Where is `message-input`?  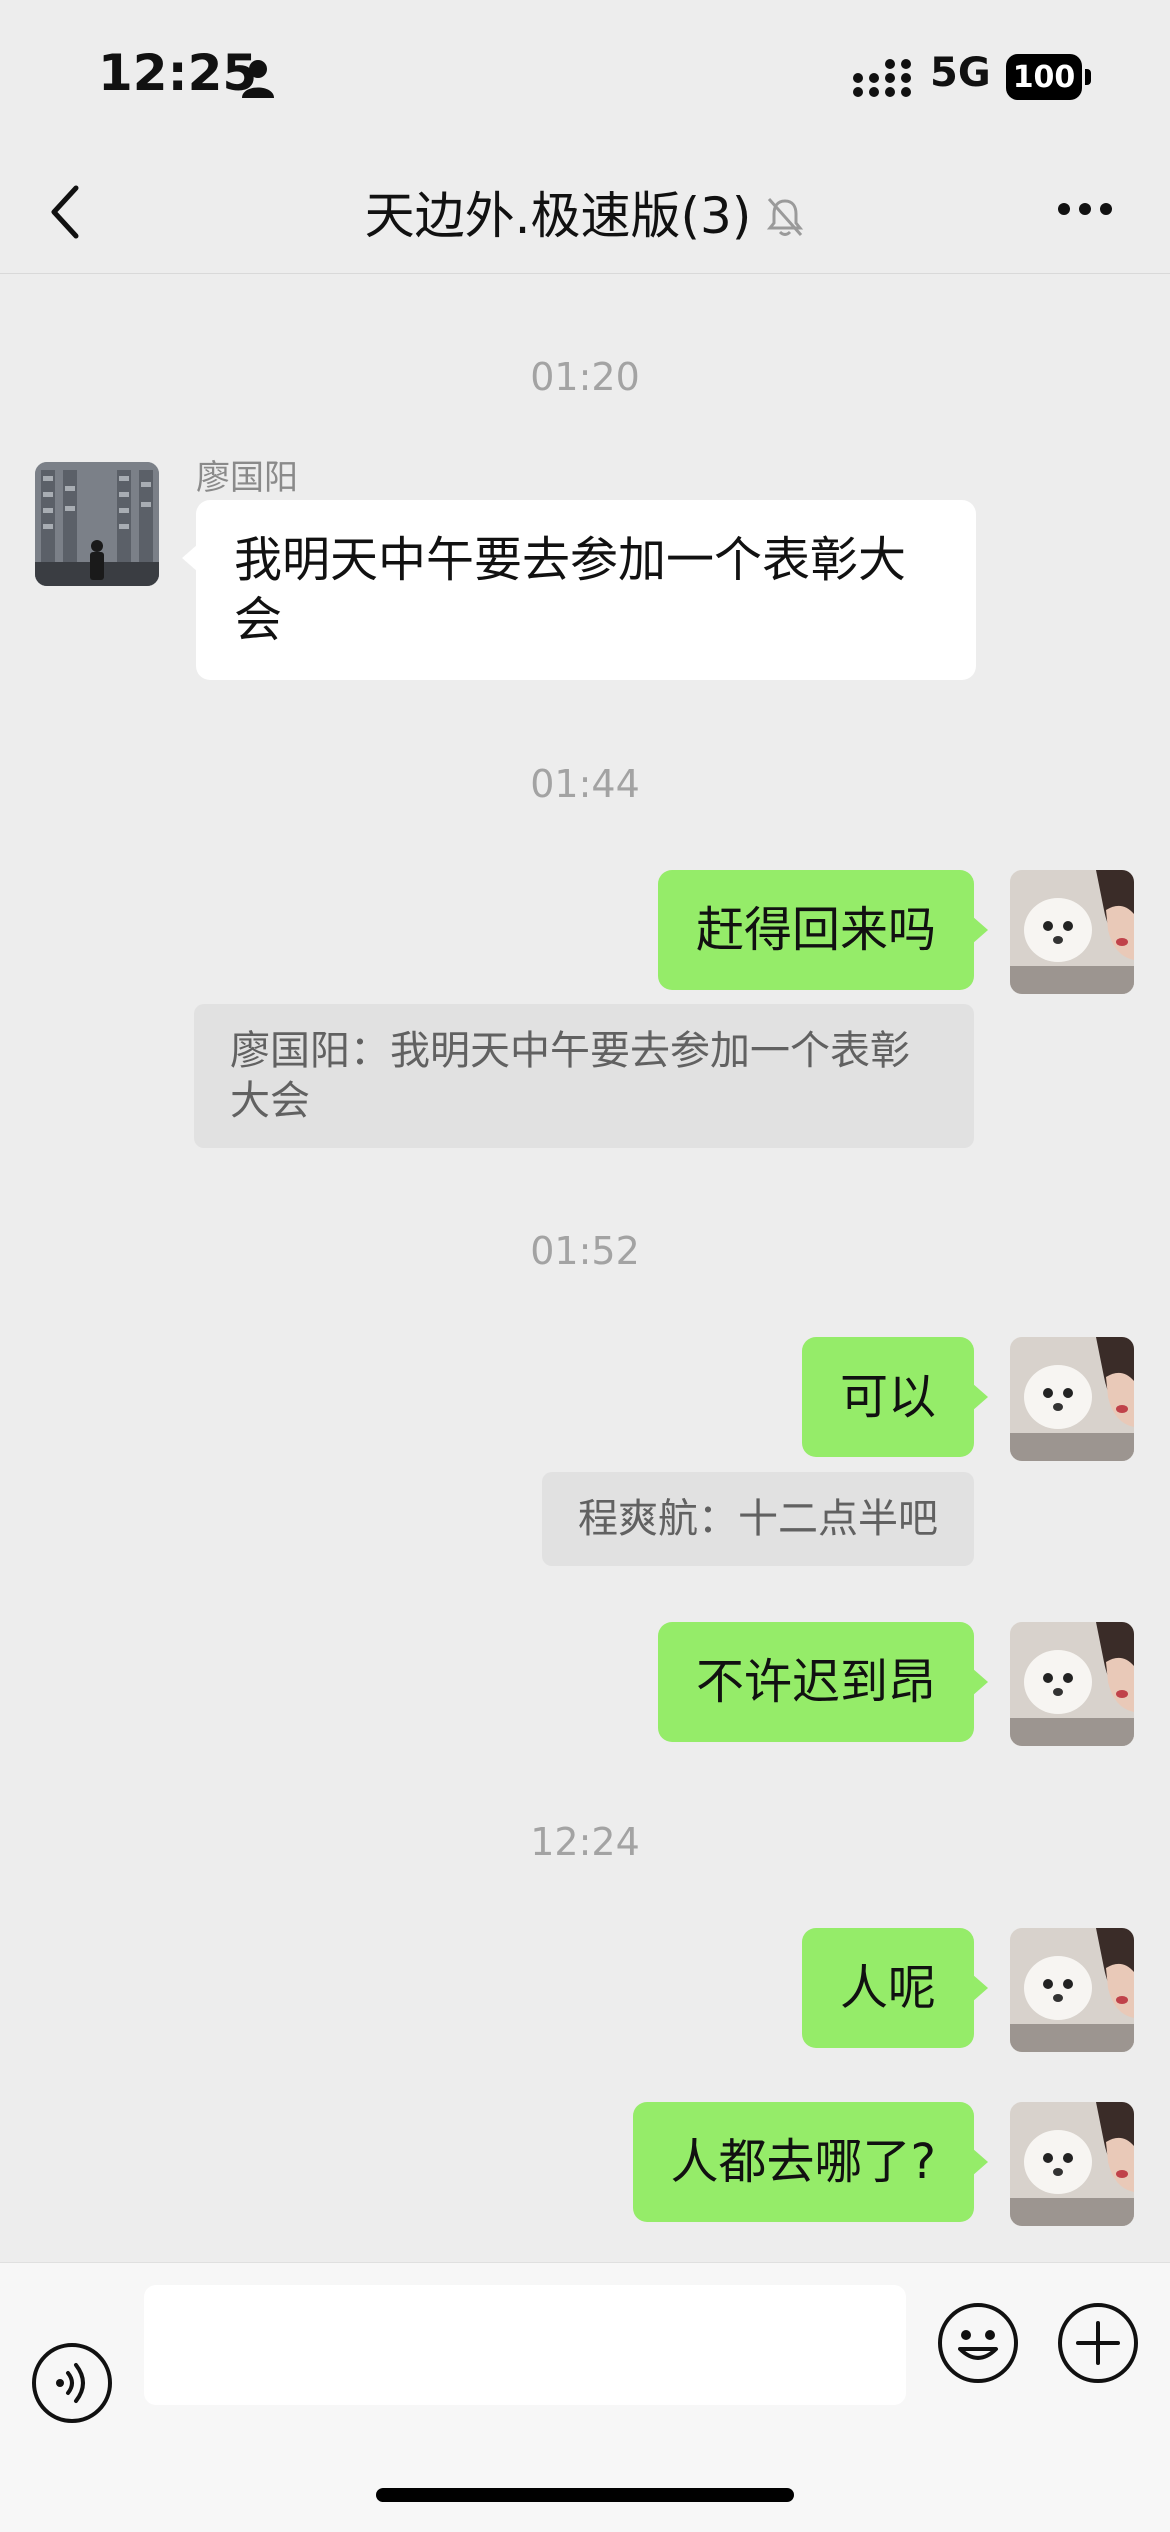 message-input is located at coordinates (525, 2345).